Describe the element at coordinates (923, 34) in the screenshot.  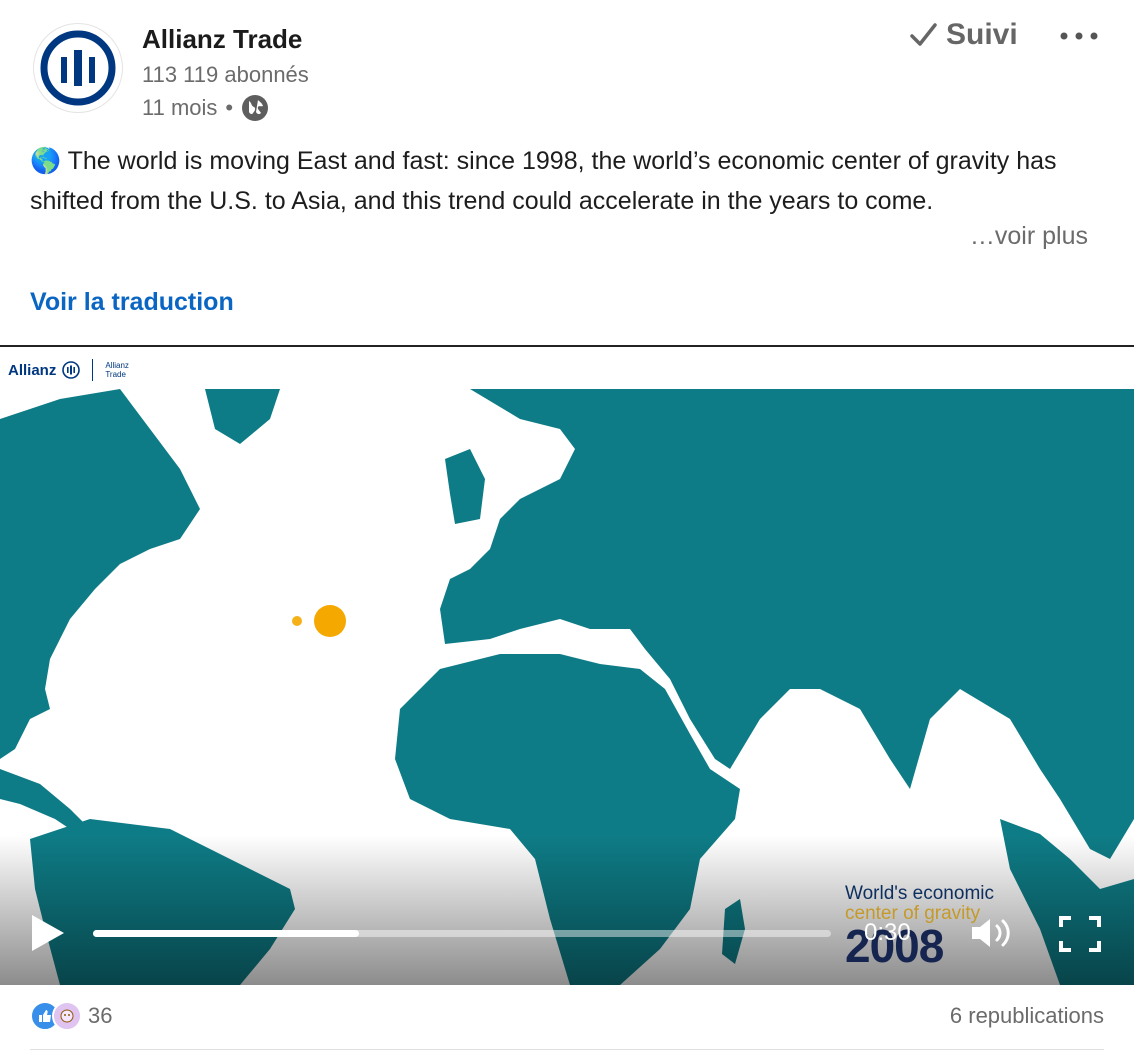
I see `checkmark-icon` at that location.